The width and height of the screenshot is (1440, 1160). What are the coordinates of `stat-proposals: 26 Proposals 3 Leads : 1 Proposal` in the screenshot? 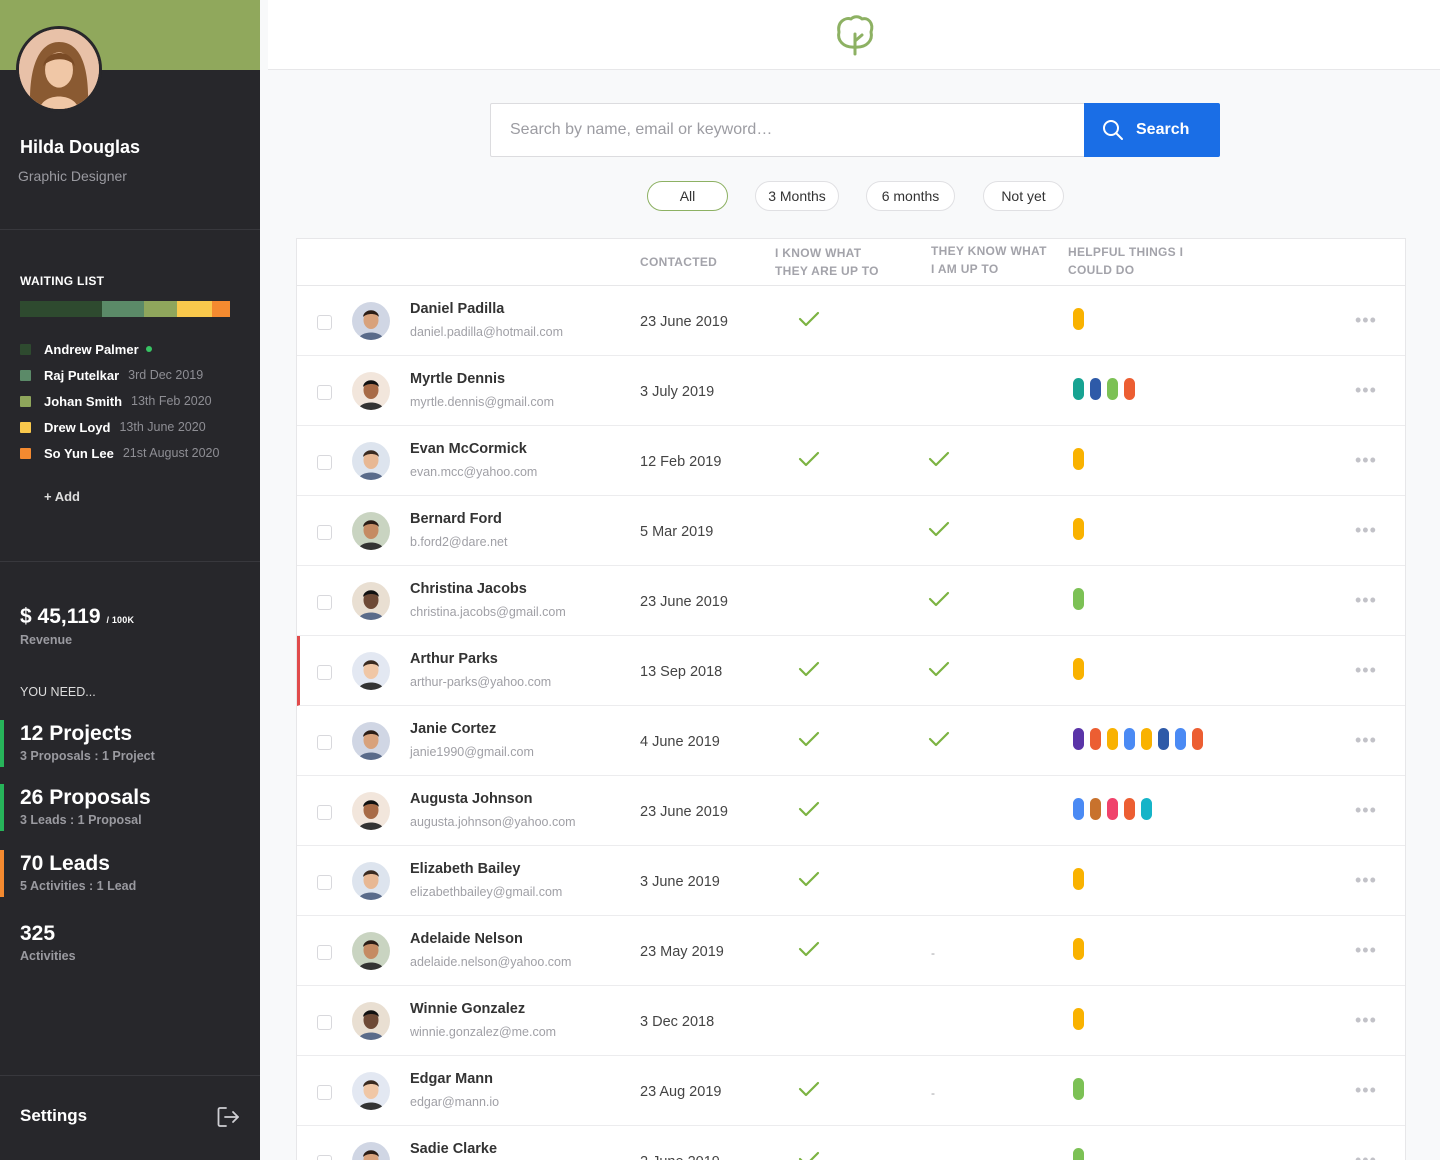 It's located at (130, 809).